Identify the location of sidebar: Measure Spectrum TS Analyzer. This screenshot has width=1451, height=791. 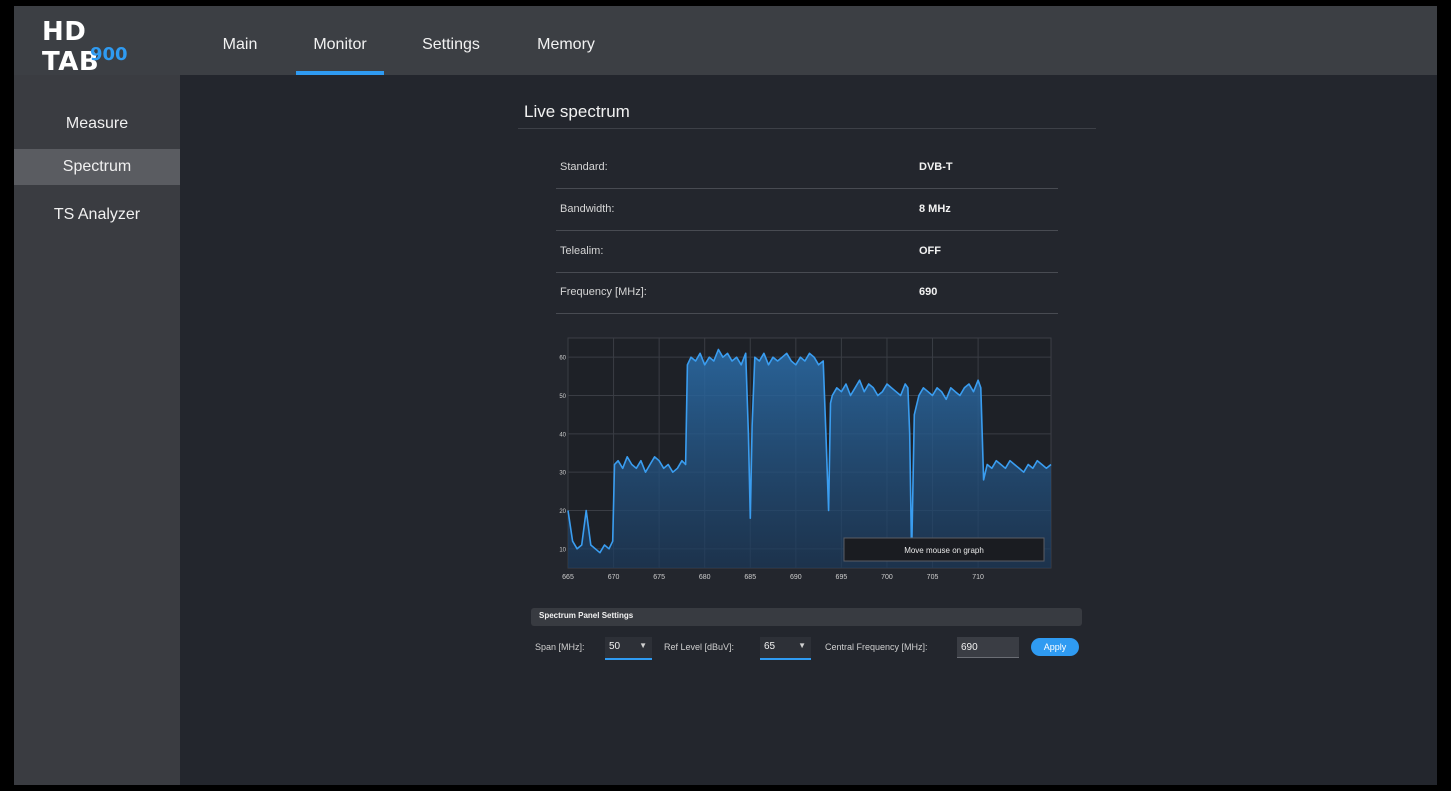
(97, 430).